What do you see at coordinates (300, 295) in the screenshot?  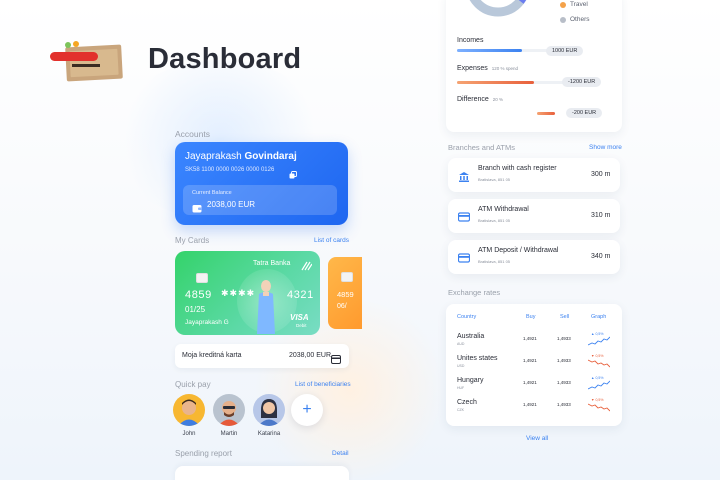 I see `card-number-end: 4321` at bounding box center [300, 295].